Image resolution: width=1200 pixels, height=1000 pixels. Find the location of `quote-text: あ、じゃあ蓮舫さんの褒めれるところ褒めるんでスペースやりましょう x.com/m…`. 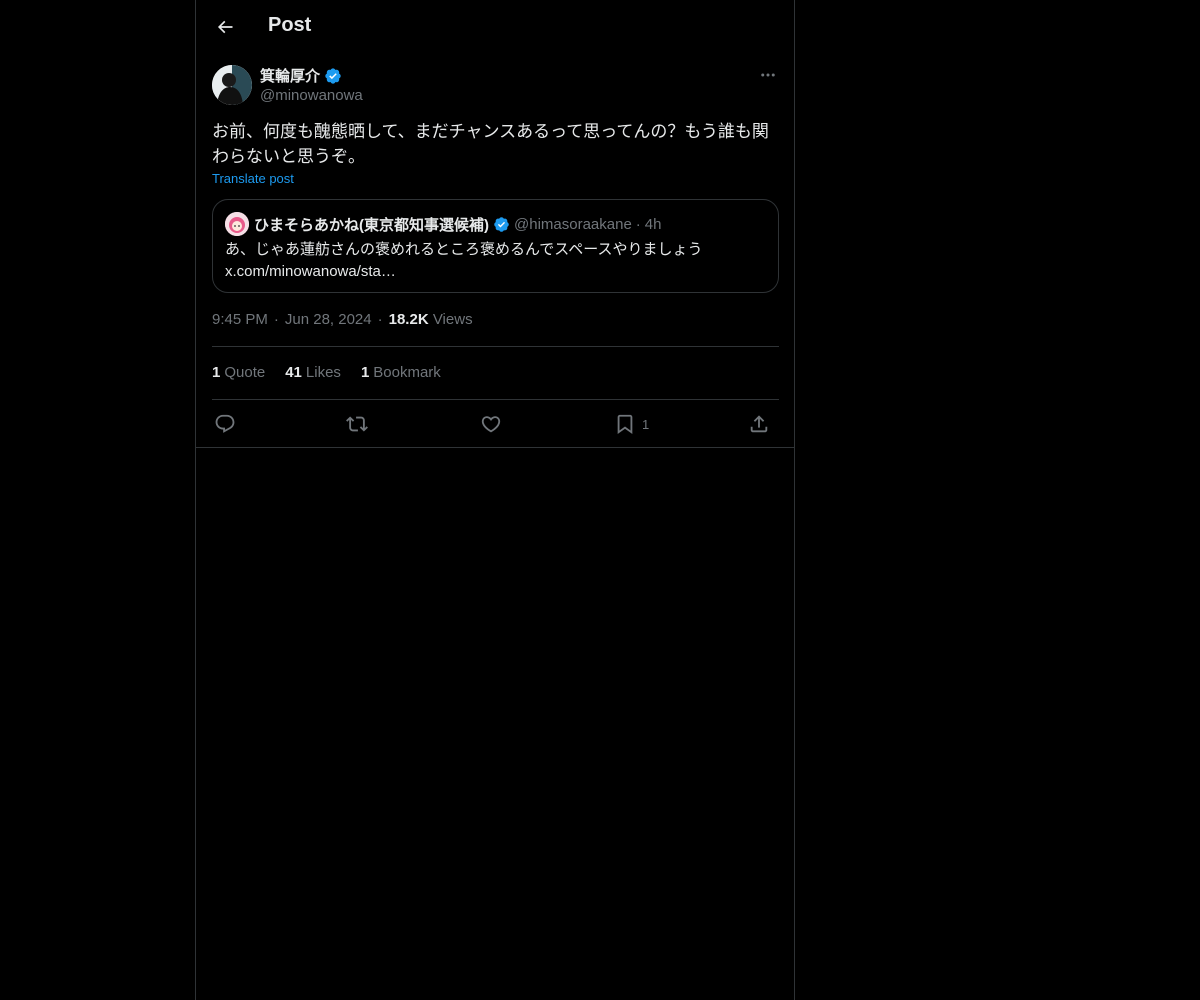

quote-text: あ、じゃあ蓮舫さんの褒めれるところ褒めるんでスペースやりましょう x.com/m… is located at coordinates (495, 261).